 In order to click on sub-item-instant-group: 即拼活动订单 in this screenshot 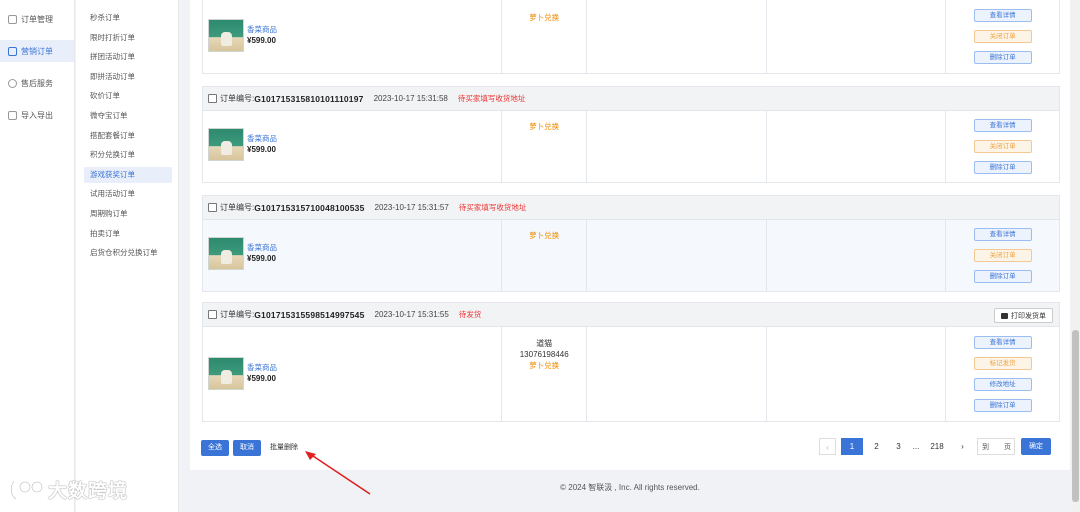, I will do `click(128, 77)`.